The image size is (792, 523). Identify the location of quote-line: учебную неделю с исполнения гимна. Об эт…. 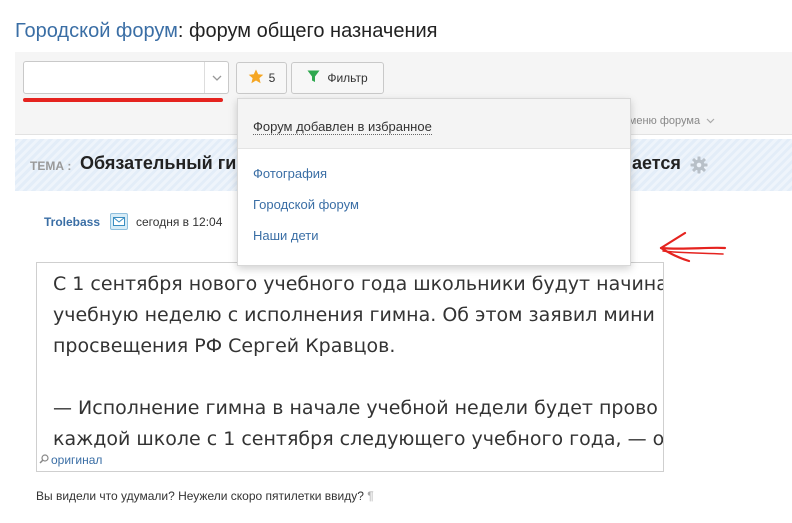
(354, 315).